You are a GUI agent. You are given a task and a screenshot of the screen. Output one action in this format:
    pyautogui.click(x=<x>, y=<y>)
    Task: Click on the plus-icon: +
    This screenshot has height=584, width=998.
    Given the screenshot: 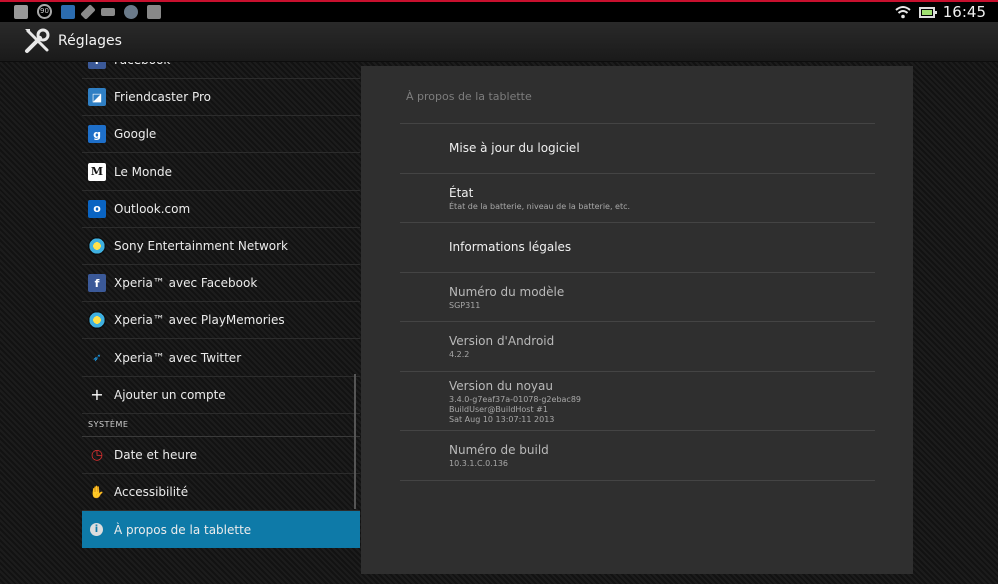 What is the action you would take?
    pyautogui.click(x=97, y=395)
    